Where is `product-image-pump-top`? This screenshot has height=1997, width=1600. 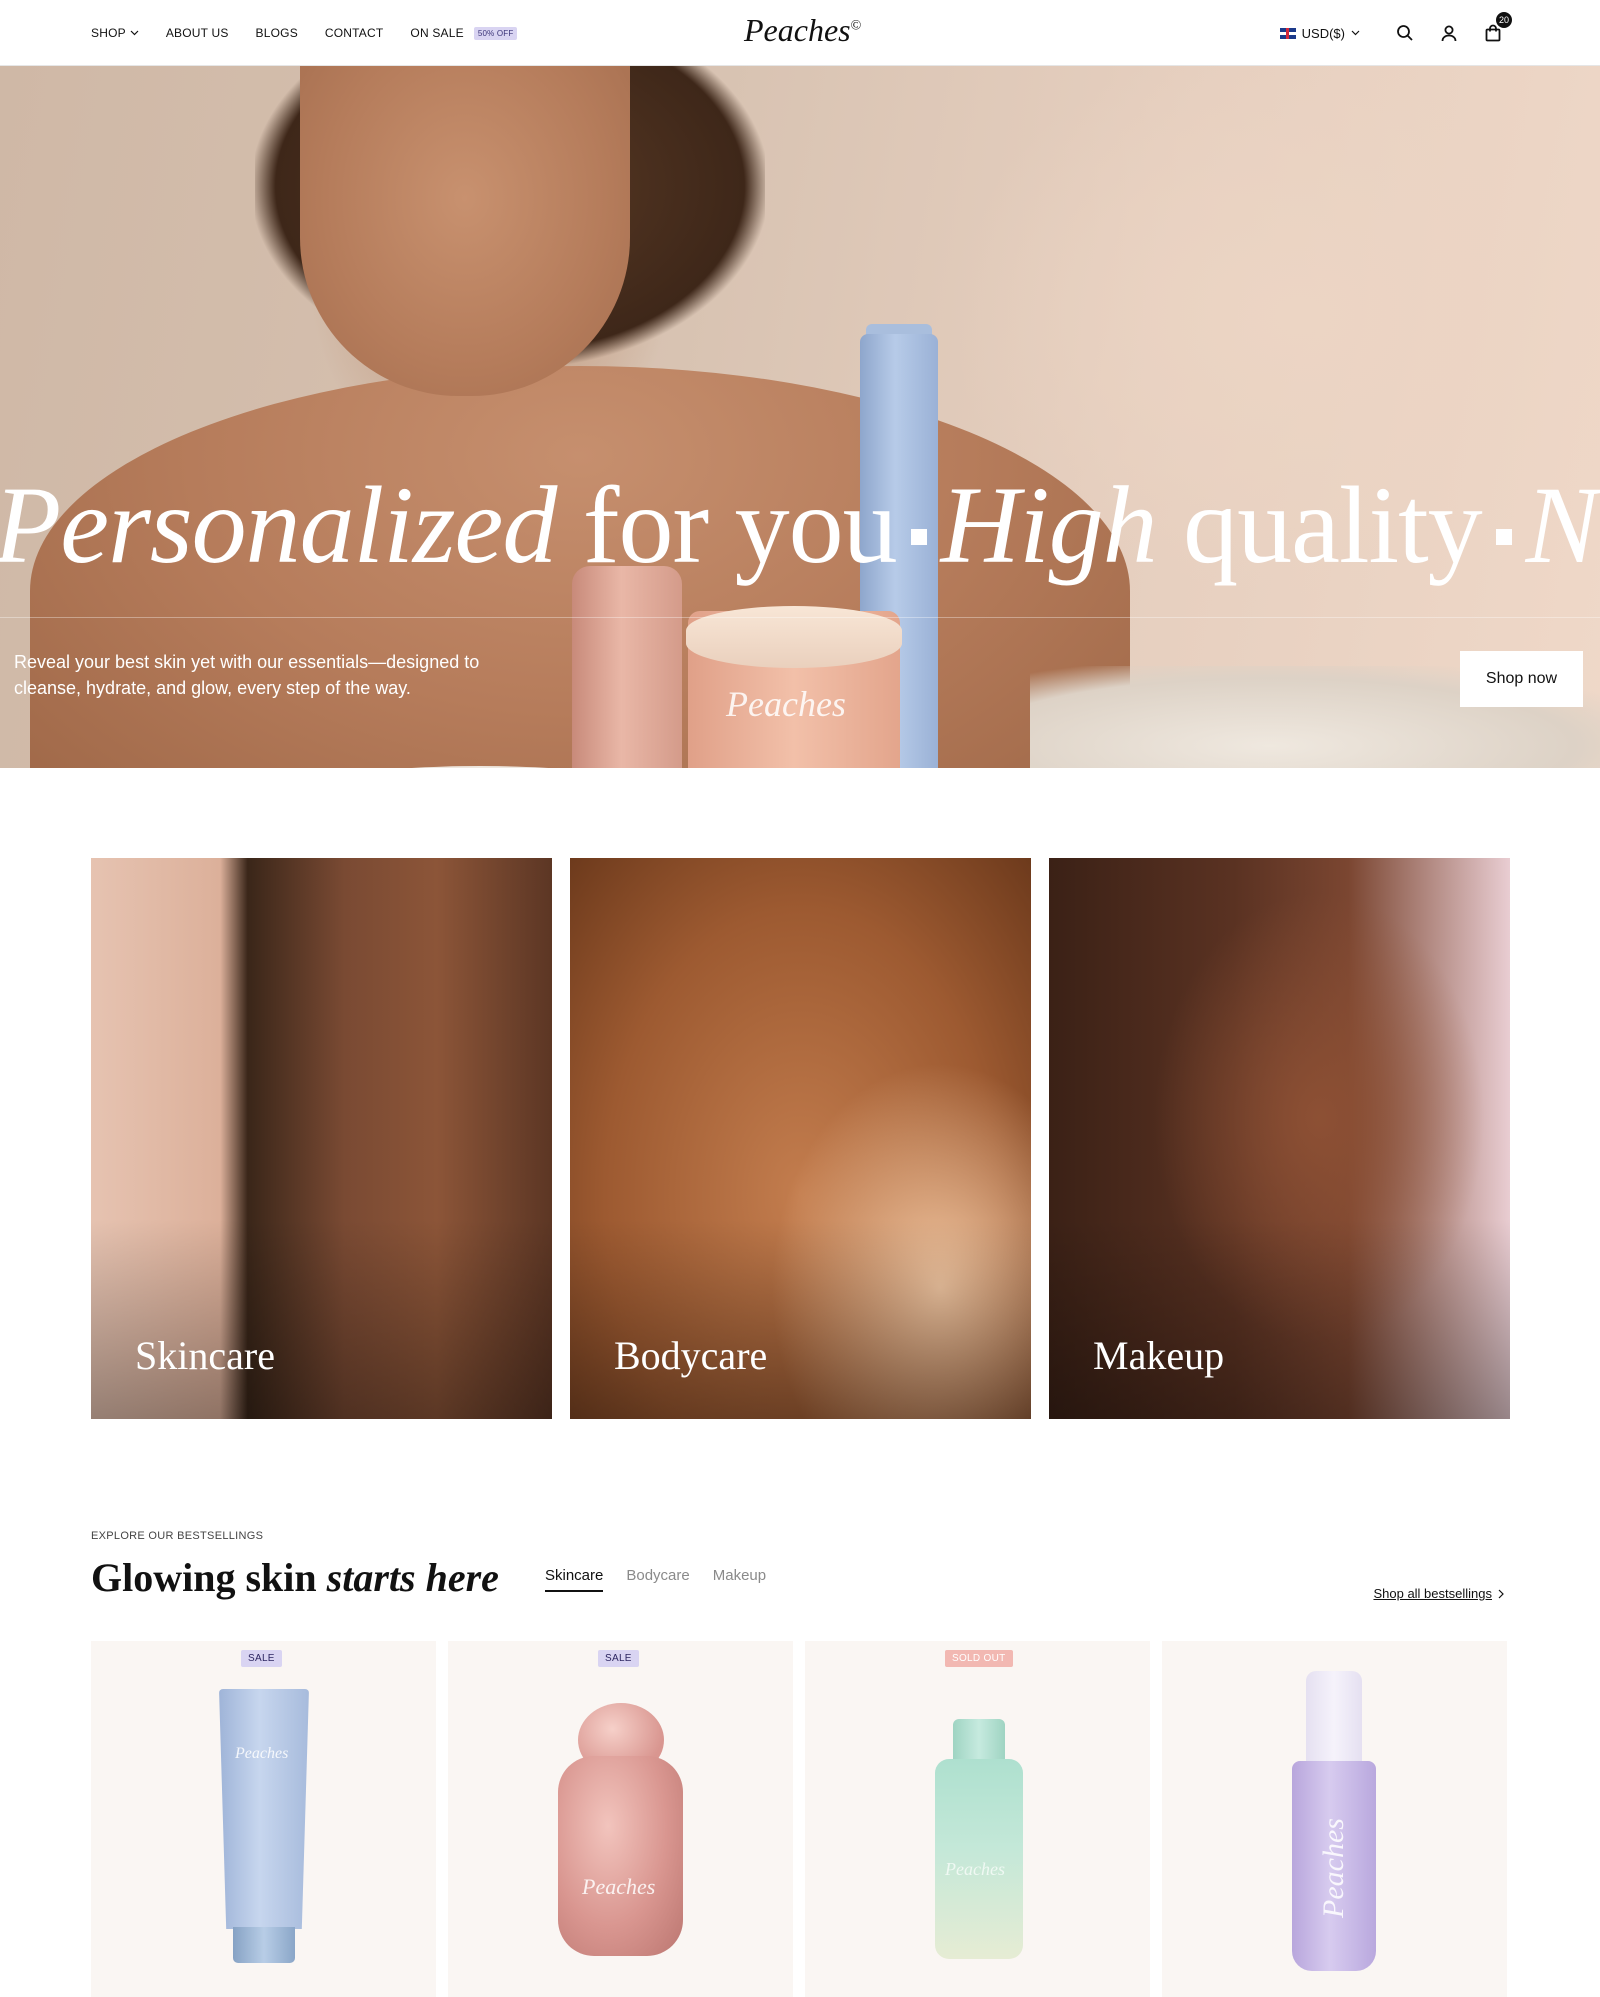 product-image-pump-top is located at coordinates (1334, 1719).